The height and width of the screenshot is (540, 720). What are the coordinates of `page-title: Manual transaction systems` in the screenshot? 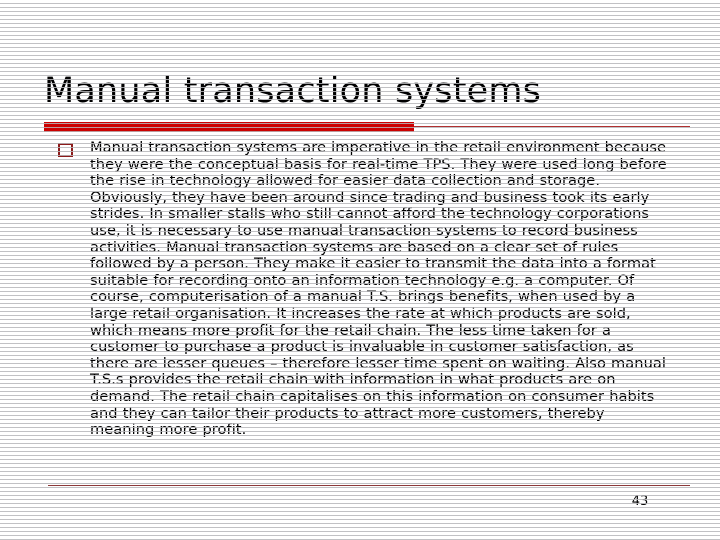 It's located at (293, 91).